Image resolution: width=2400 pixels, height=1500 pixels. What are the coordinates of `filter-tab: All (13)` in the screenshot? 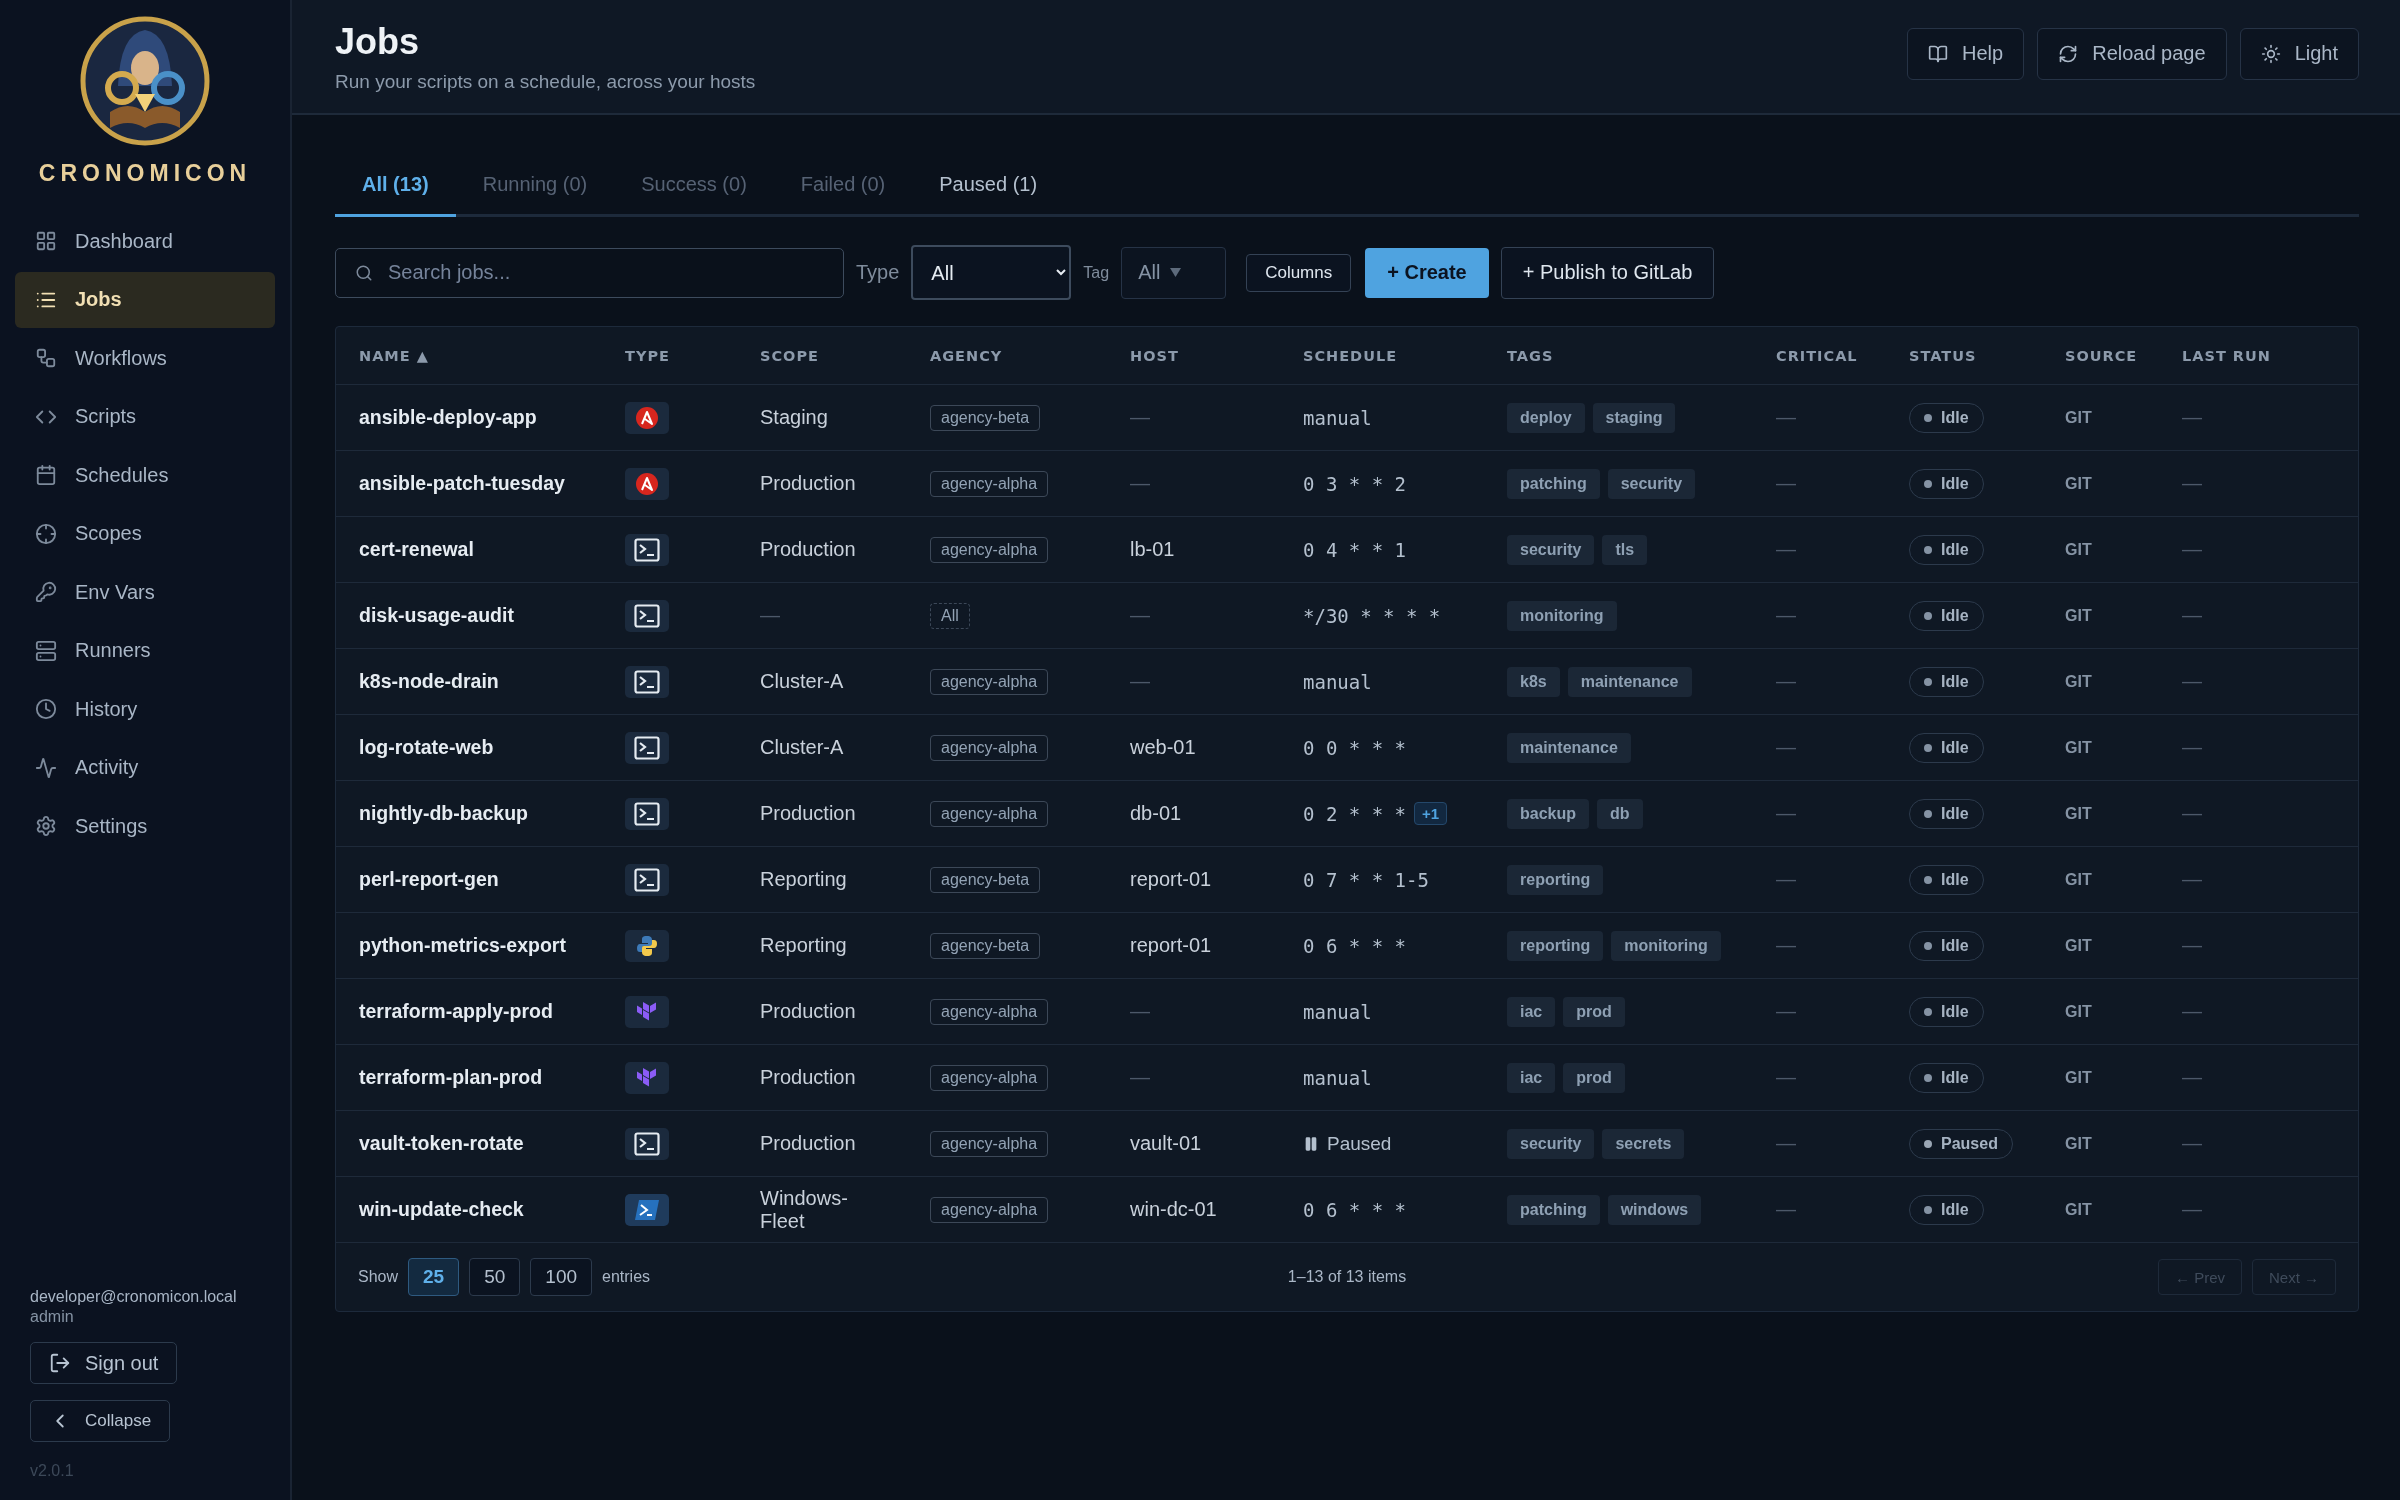 It's located at (395, 186).